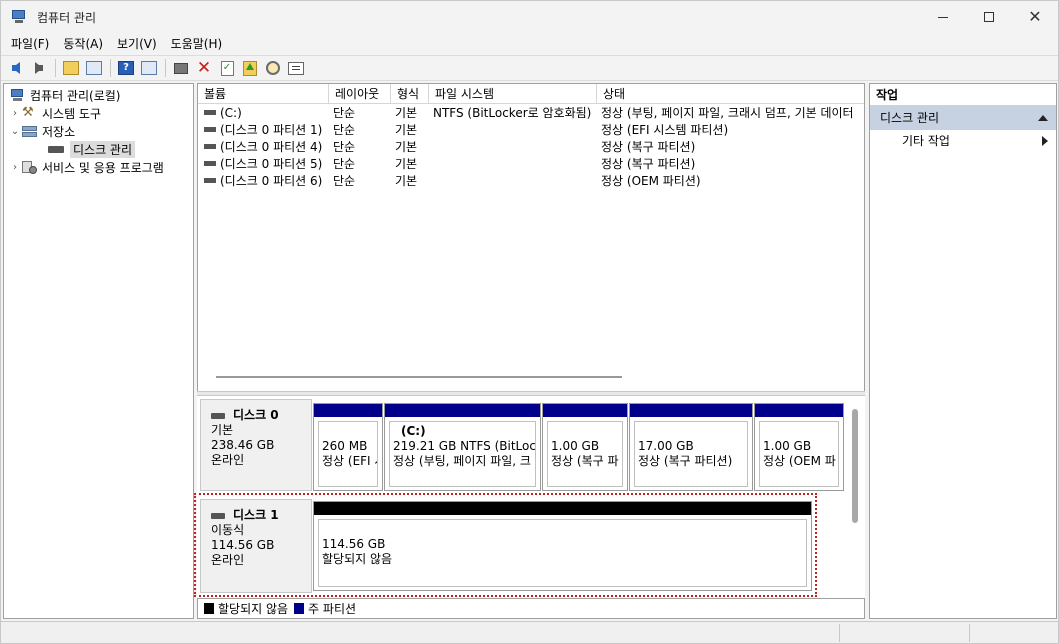 The height and width of the screenshot is (644, 1059). I want to click on forward-button, so click(39, 68).